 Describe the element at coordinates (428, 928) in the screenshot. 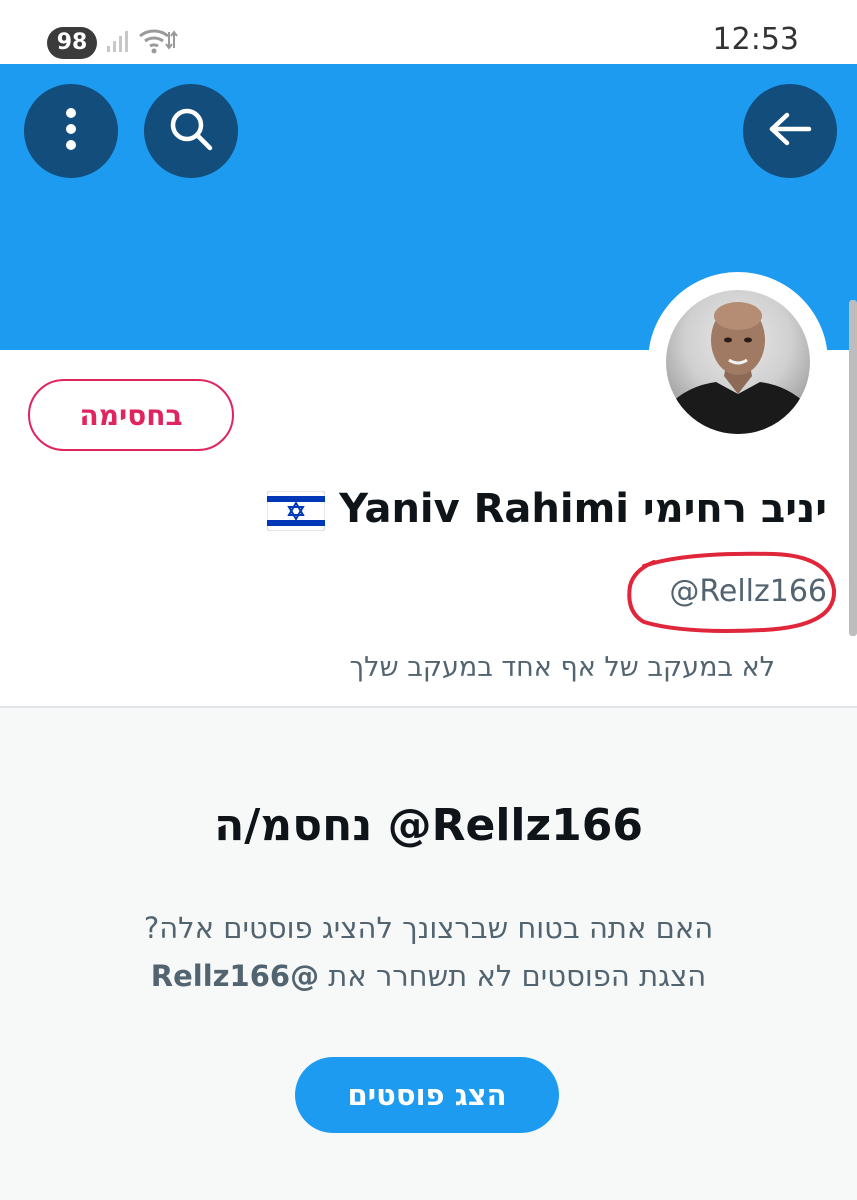

I see `confirm-line-1: האם אתה בטוח שברצונך להציג פוסטים אלה?` at that location.